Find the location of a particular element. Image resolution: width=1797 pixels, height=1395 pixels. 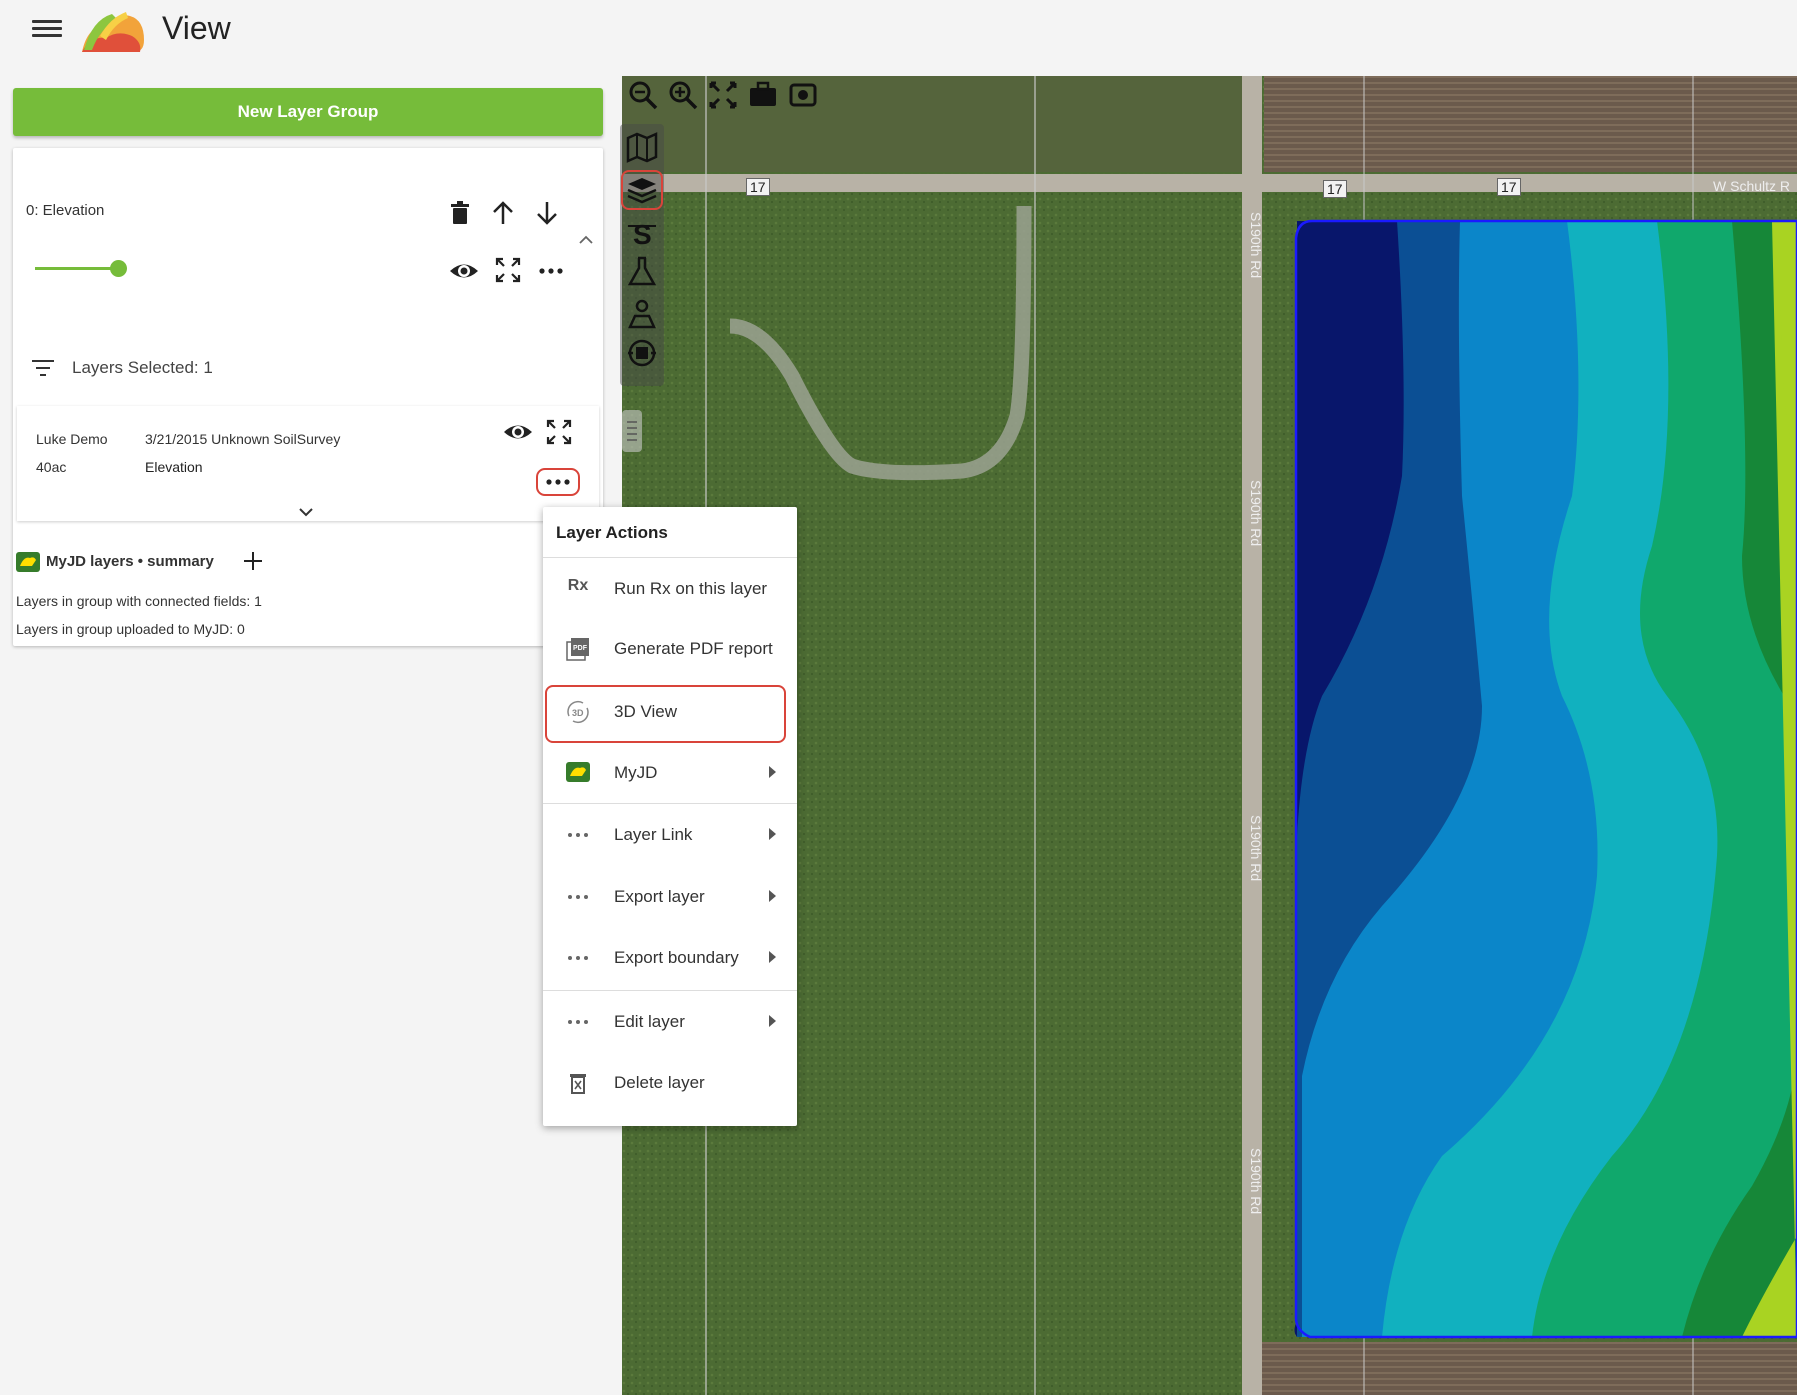

menu-item-delete-layer: Delete layer is located at coordinates (670, 1083).